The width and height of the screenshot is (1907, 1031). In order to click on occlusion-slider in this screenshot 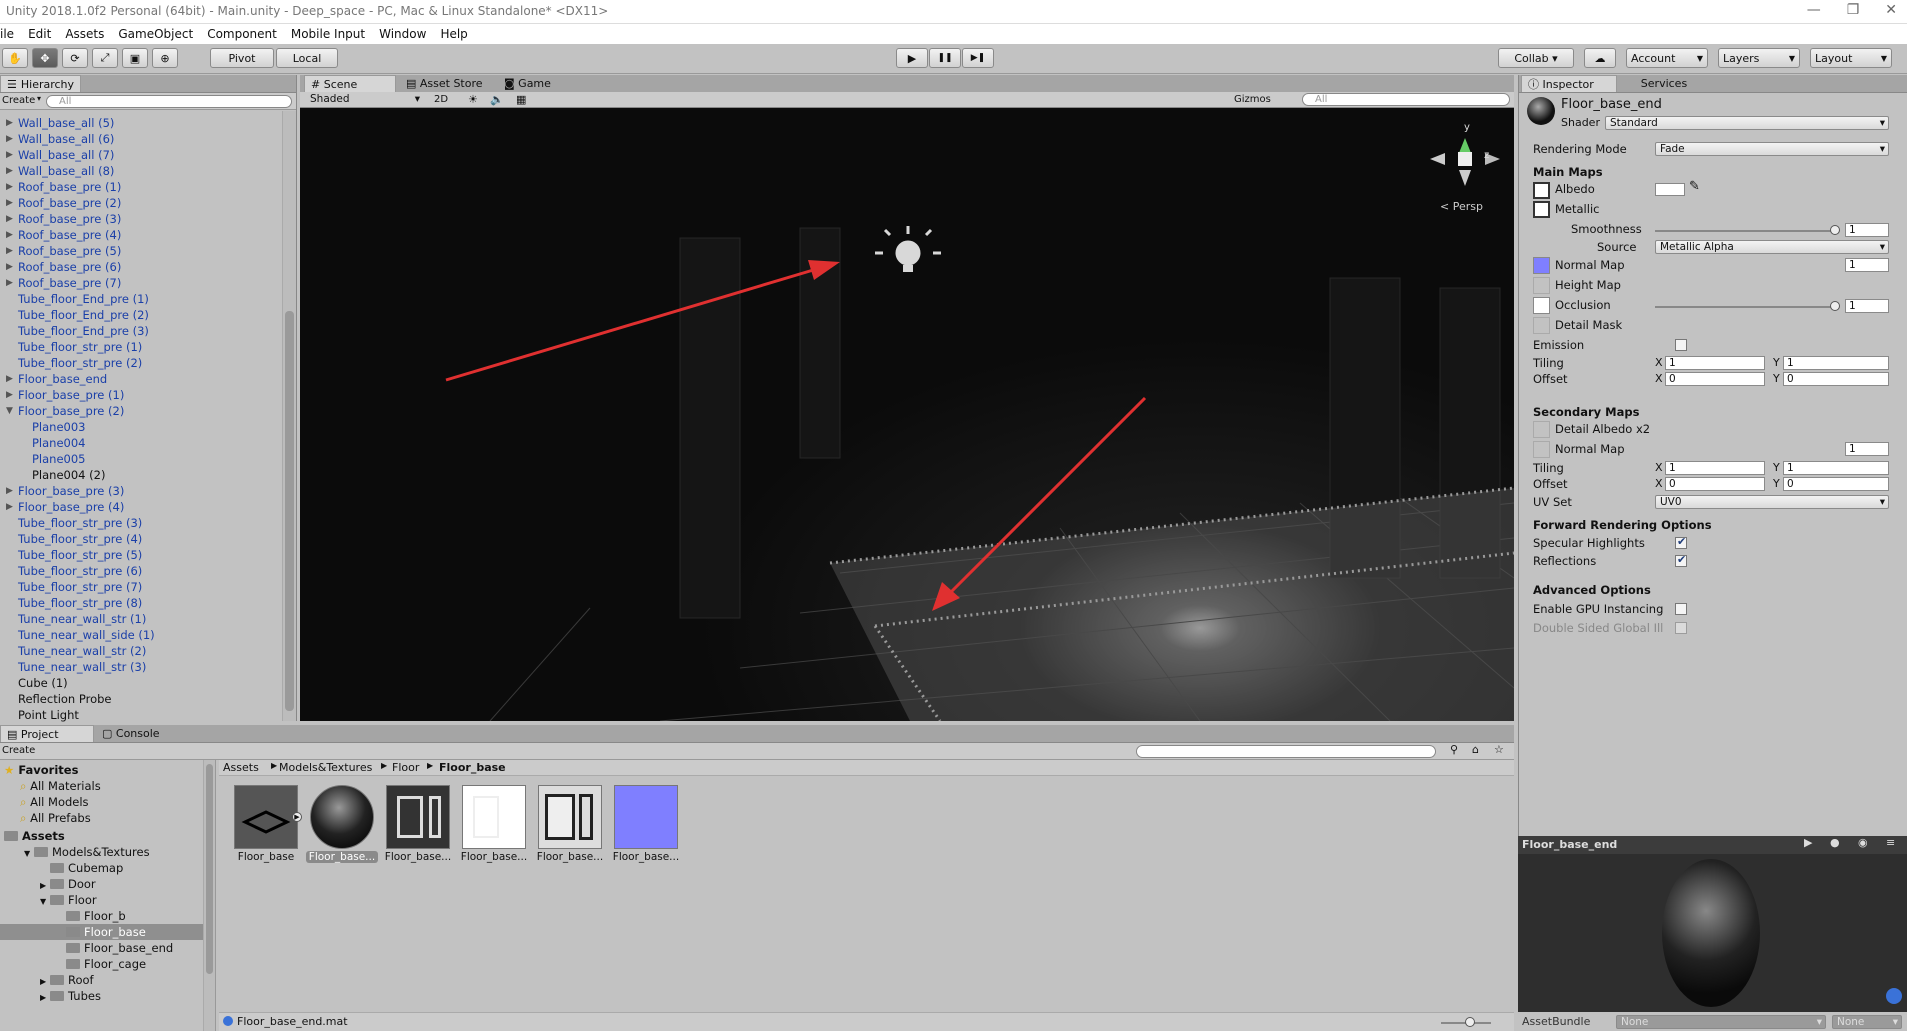, I will do `click(1745, 307)`.